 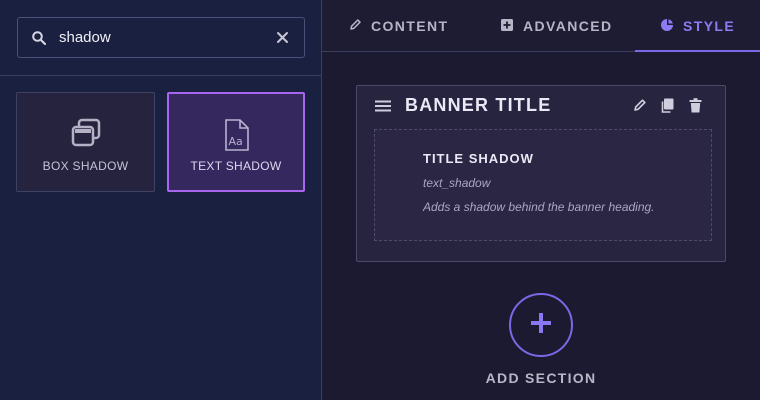 I want to click on field-description: Adds a shadow behind the banner heading., so click(x=539, y=207).